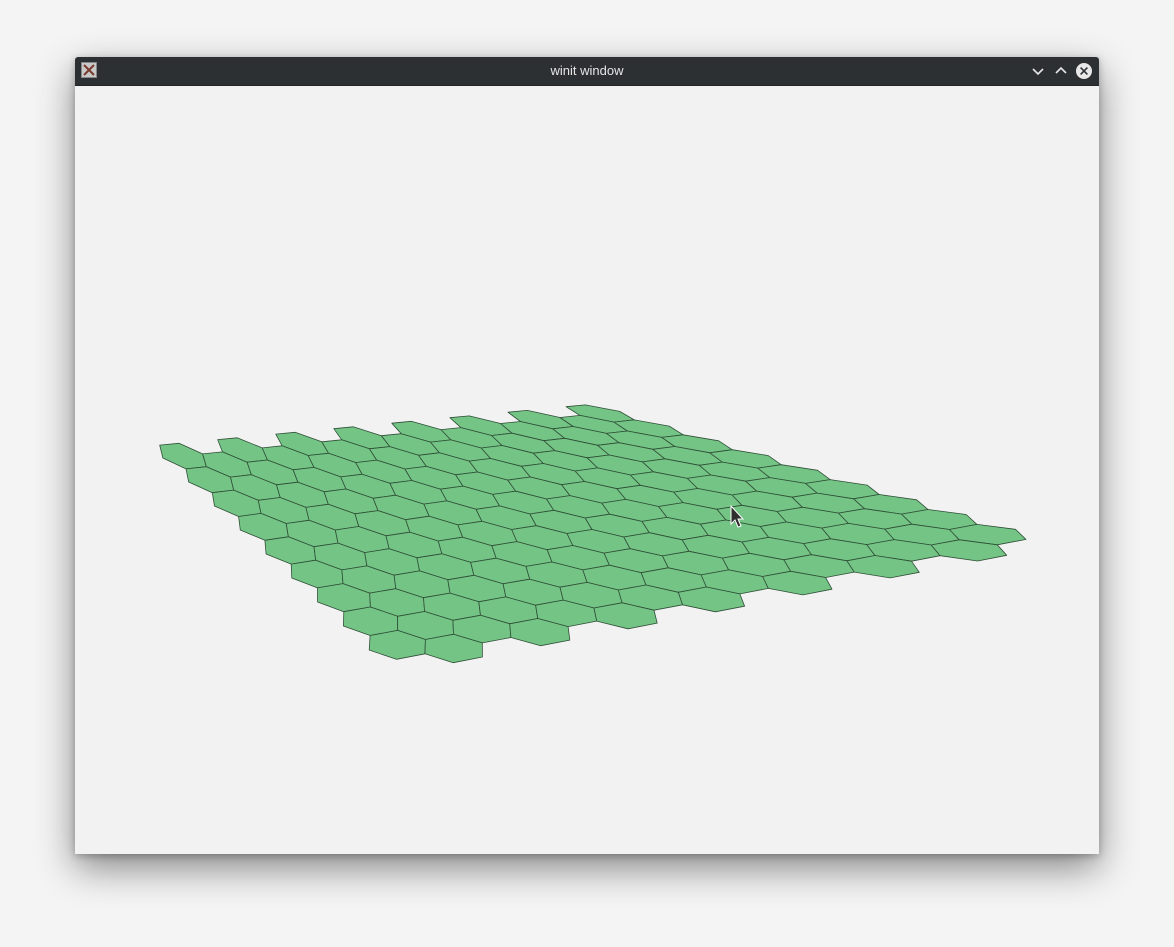 The height and width of the screenshot is (947, 1174). I want to click on chevron-down-icon, so click(1038, 72).